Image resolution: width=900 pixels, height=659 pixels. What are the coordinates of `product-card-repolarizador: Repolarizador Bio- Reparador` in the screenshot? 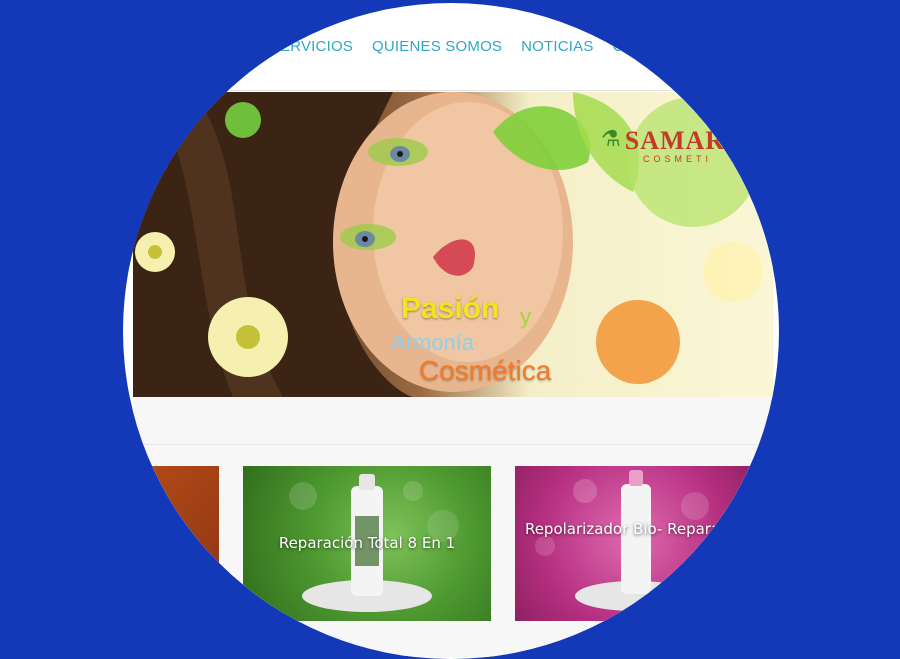 It's located at (645, 543).